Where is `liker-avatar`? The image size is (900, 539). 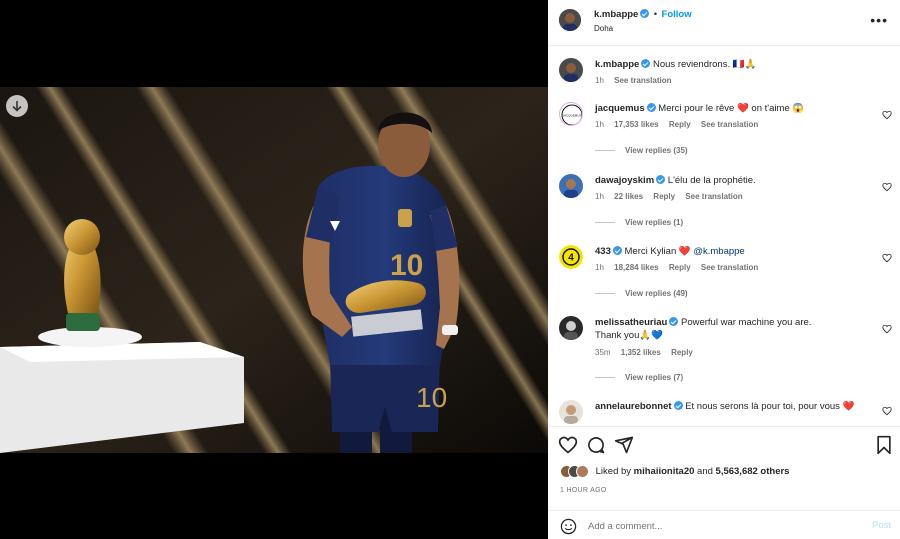 liker-avatar is located at coordinates (582, 471).